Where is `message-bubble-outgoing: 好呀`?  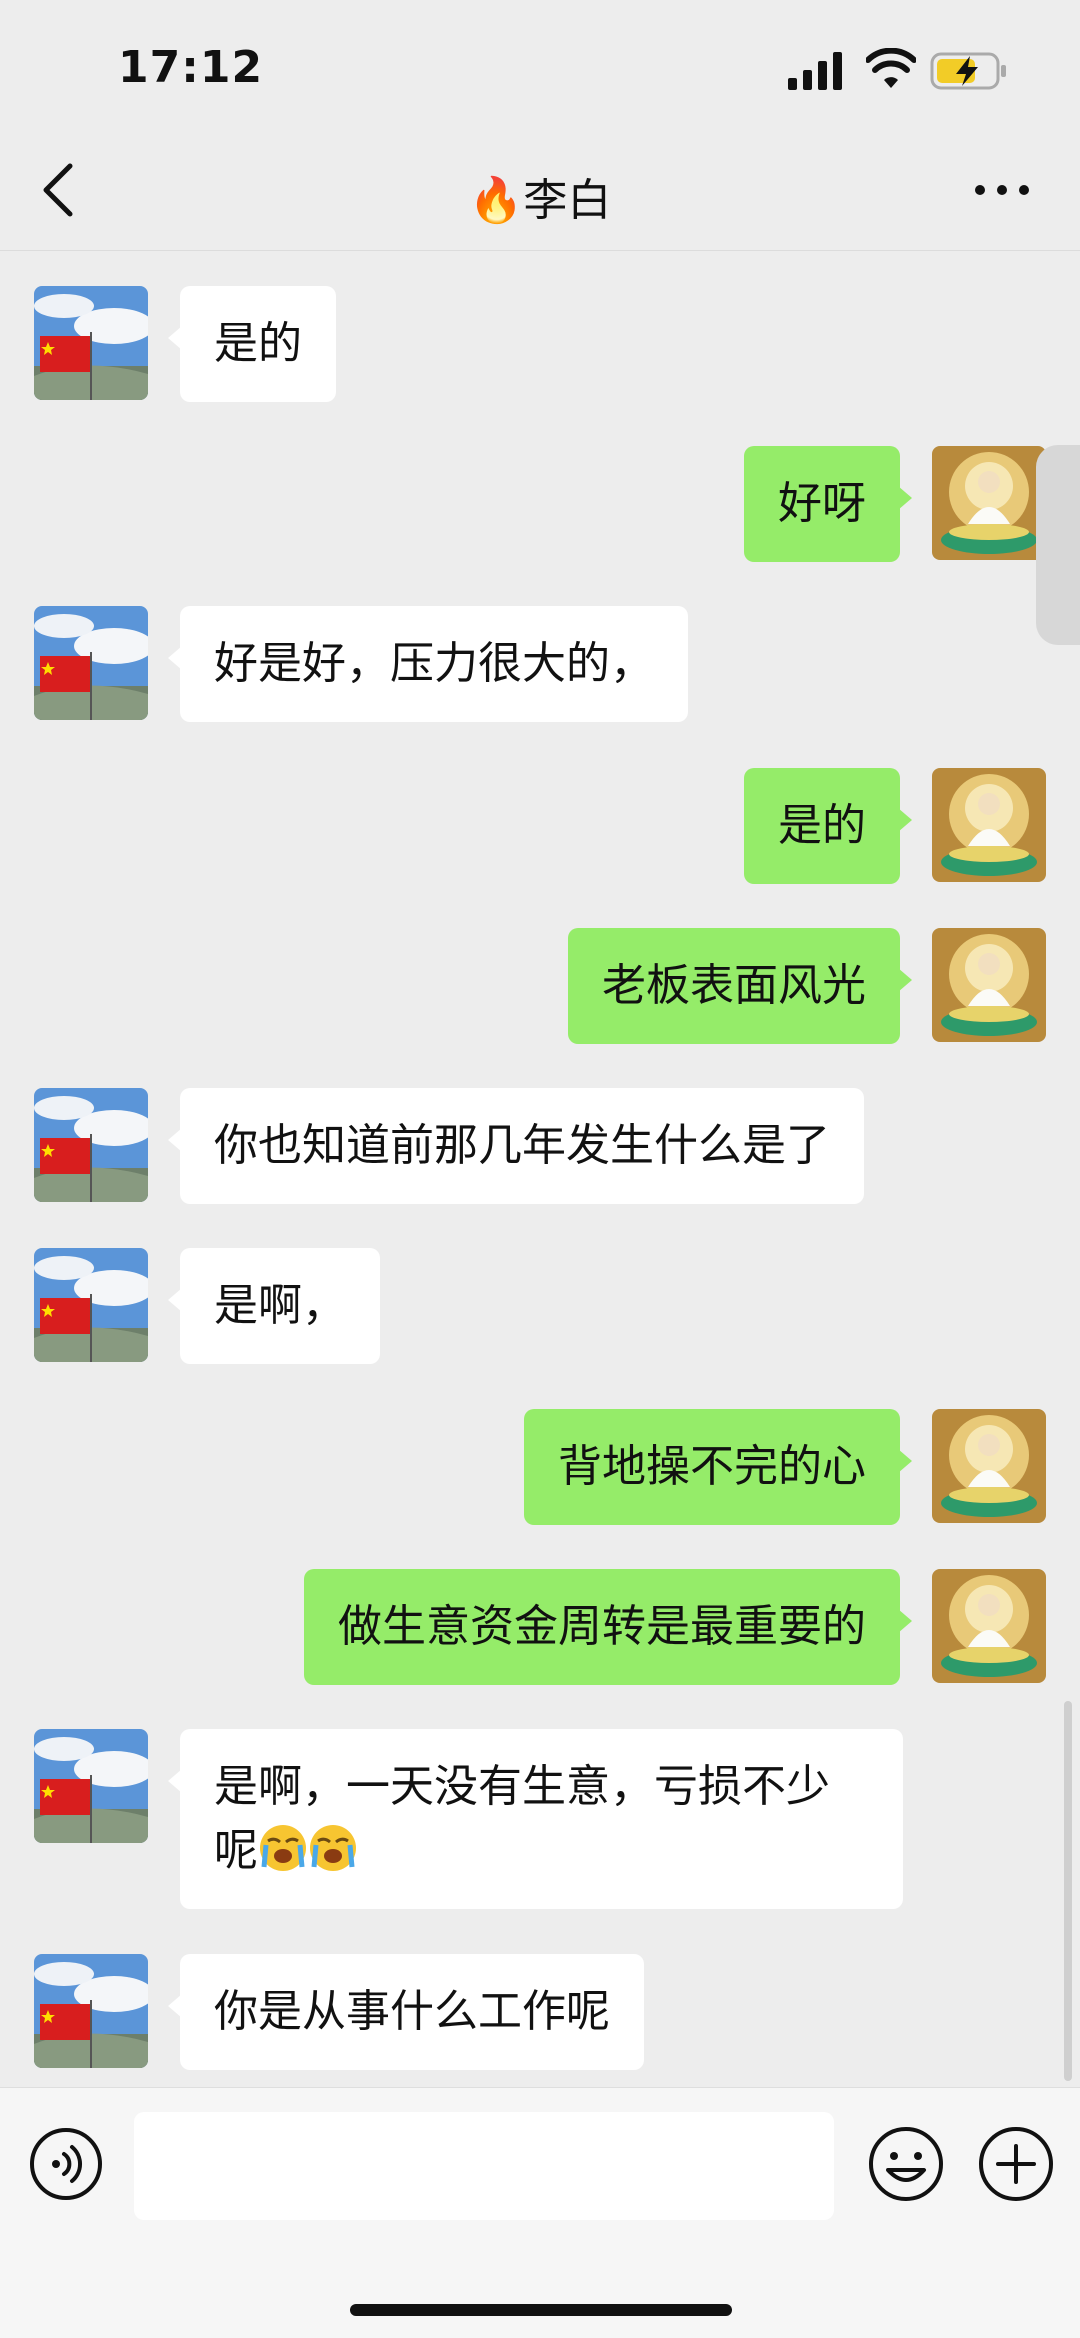
message-bubble-outgoing: 好呀 is located at coordinates (828, 504).